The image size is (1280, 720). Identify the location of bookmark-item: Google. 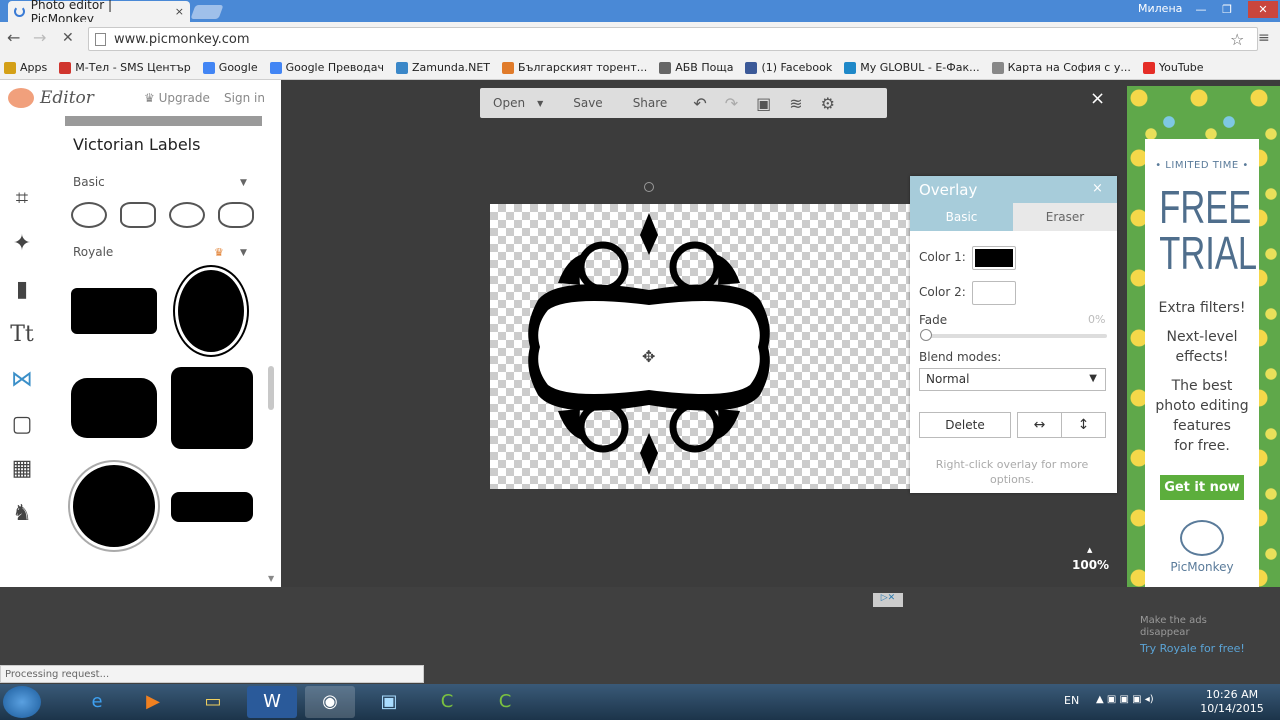
(230, 67).